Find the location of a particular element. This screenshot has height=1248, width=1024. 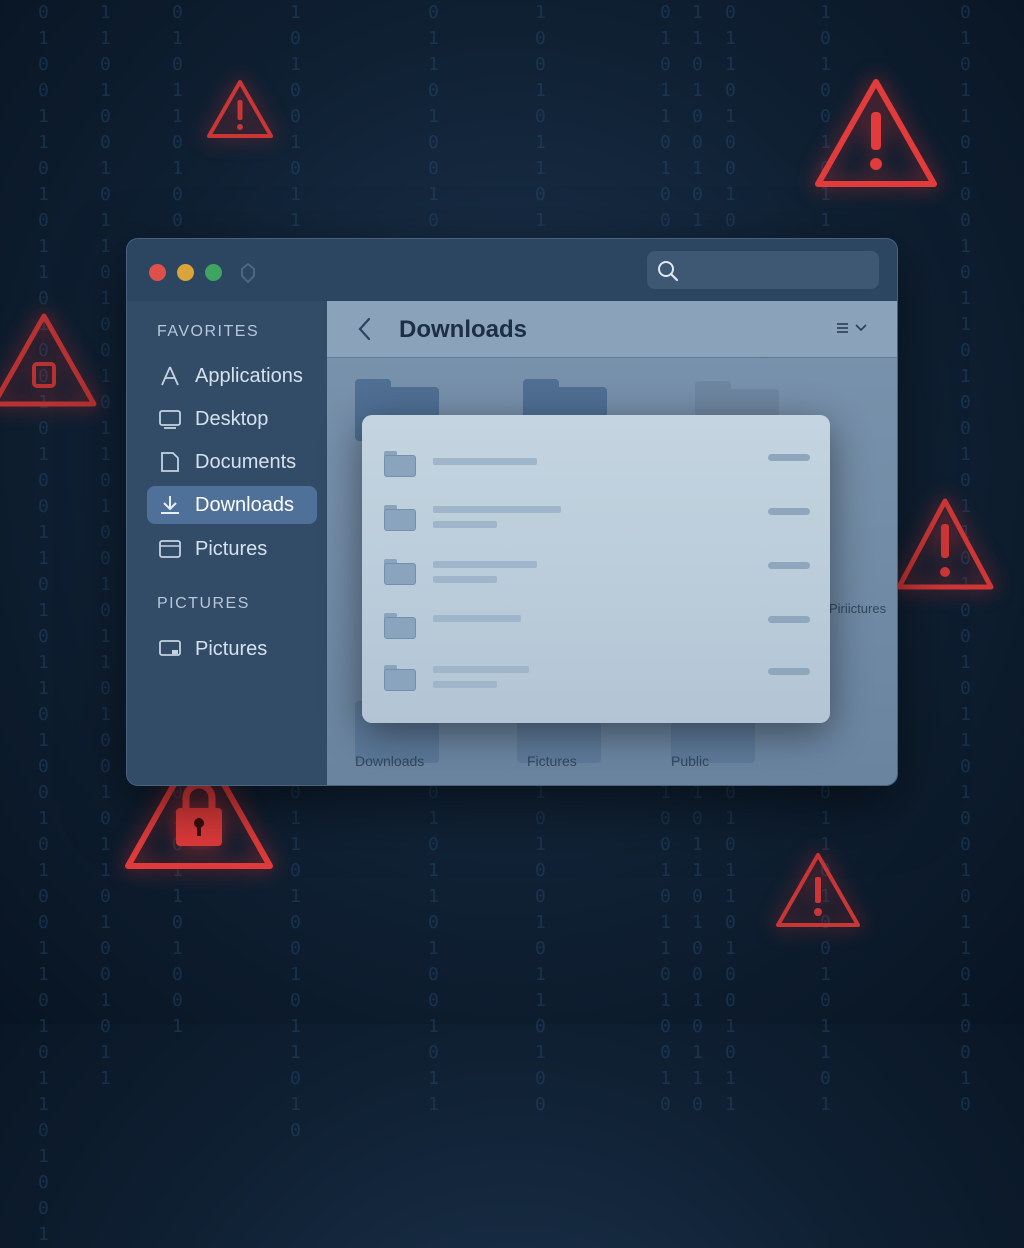

view-options-button is located at coordinates (855, 329).